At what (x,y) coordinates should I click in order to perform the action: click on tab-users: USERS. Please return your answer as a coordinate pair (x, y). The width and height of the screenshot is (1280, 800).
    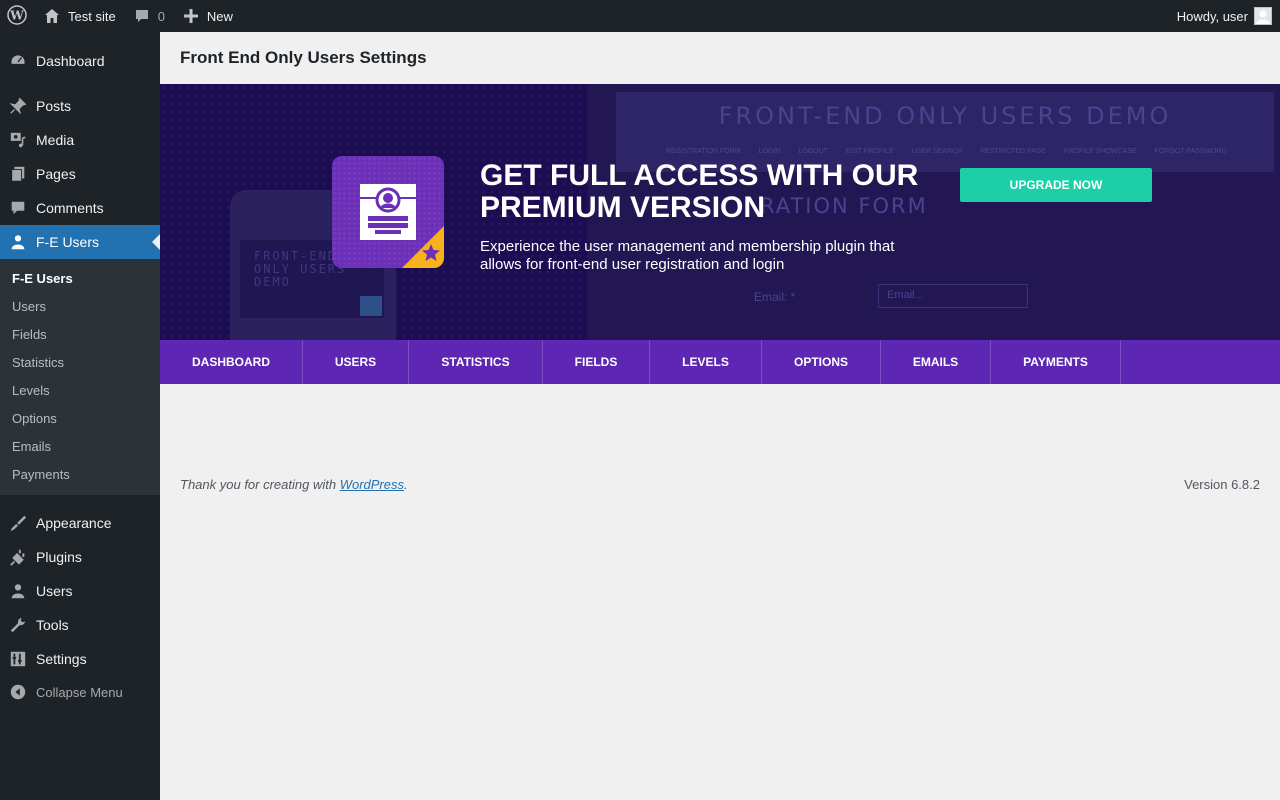
    Looking at the image, I should click on (356, 362).